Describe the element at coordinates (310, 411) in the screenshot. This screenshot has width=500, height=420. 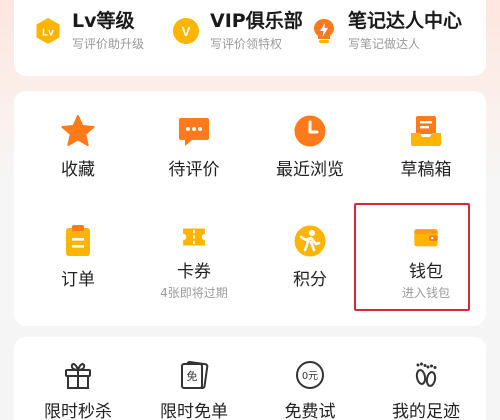
I see `tool-label: 免费试` at that location.